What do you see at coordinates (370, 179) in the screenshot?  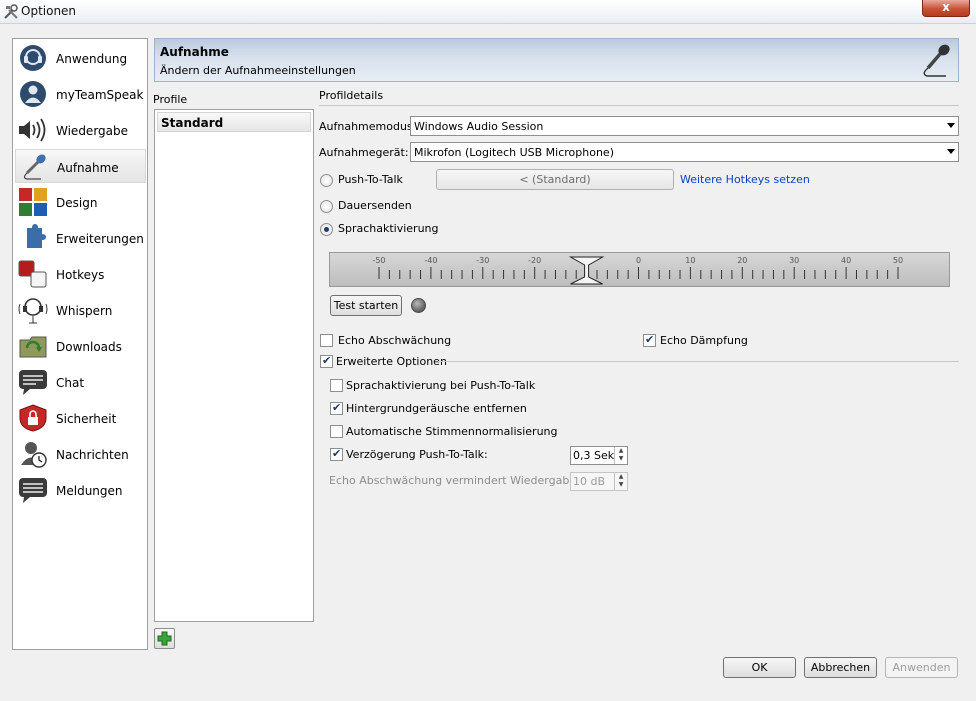 I see `push-to-talk-label: Push-To-Talk` at bounding box center [370, 179].